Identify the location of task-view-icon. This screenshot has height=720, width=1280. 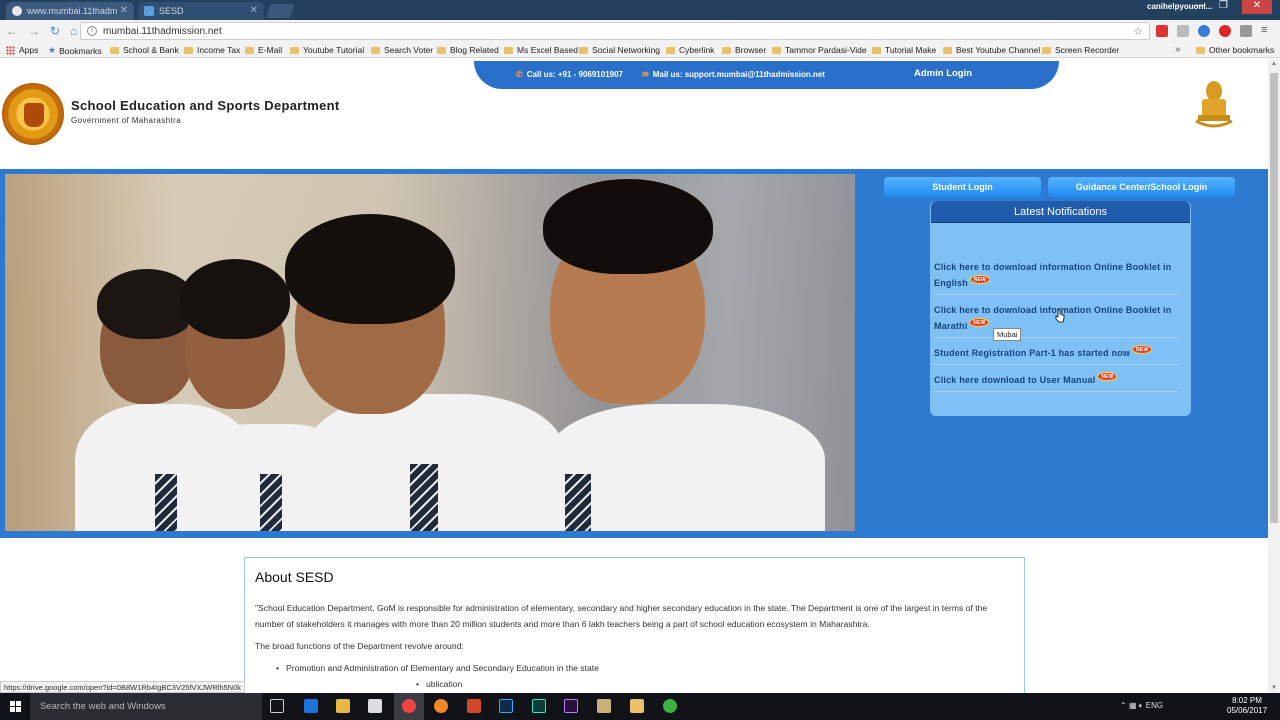
(277, 706).